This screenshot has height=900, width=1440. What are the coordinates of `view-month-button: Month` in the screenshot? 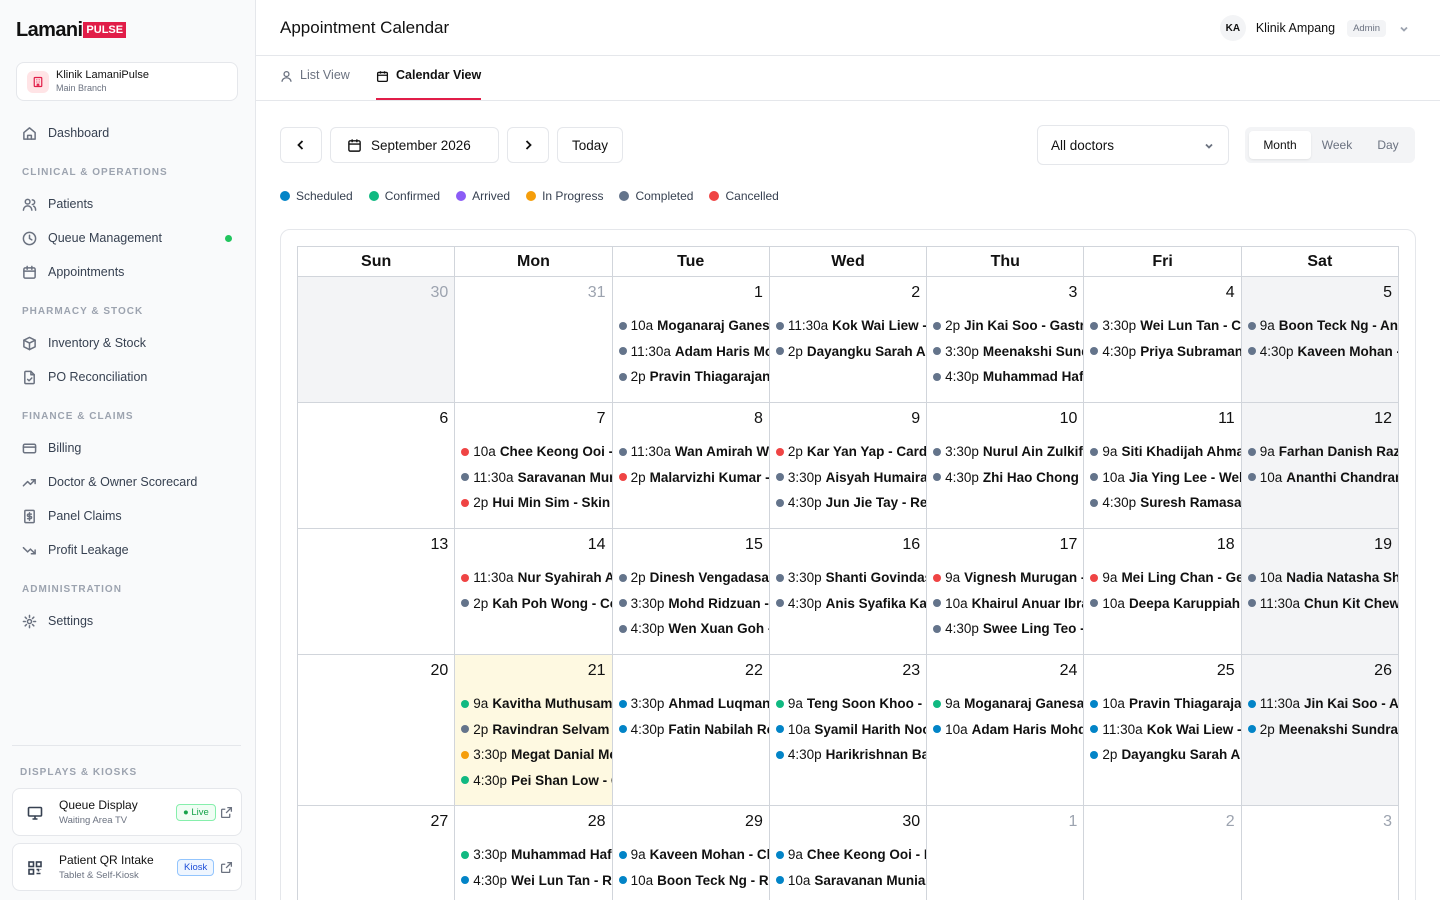 It's located at (1280, 145).